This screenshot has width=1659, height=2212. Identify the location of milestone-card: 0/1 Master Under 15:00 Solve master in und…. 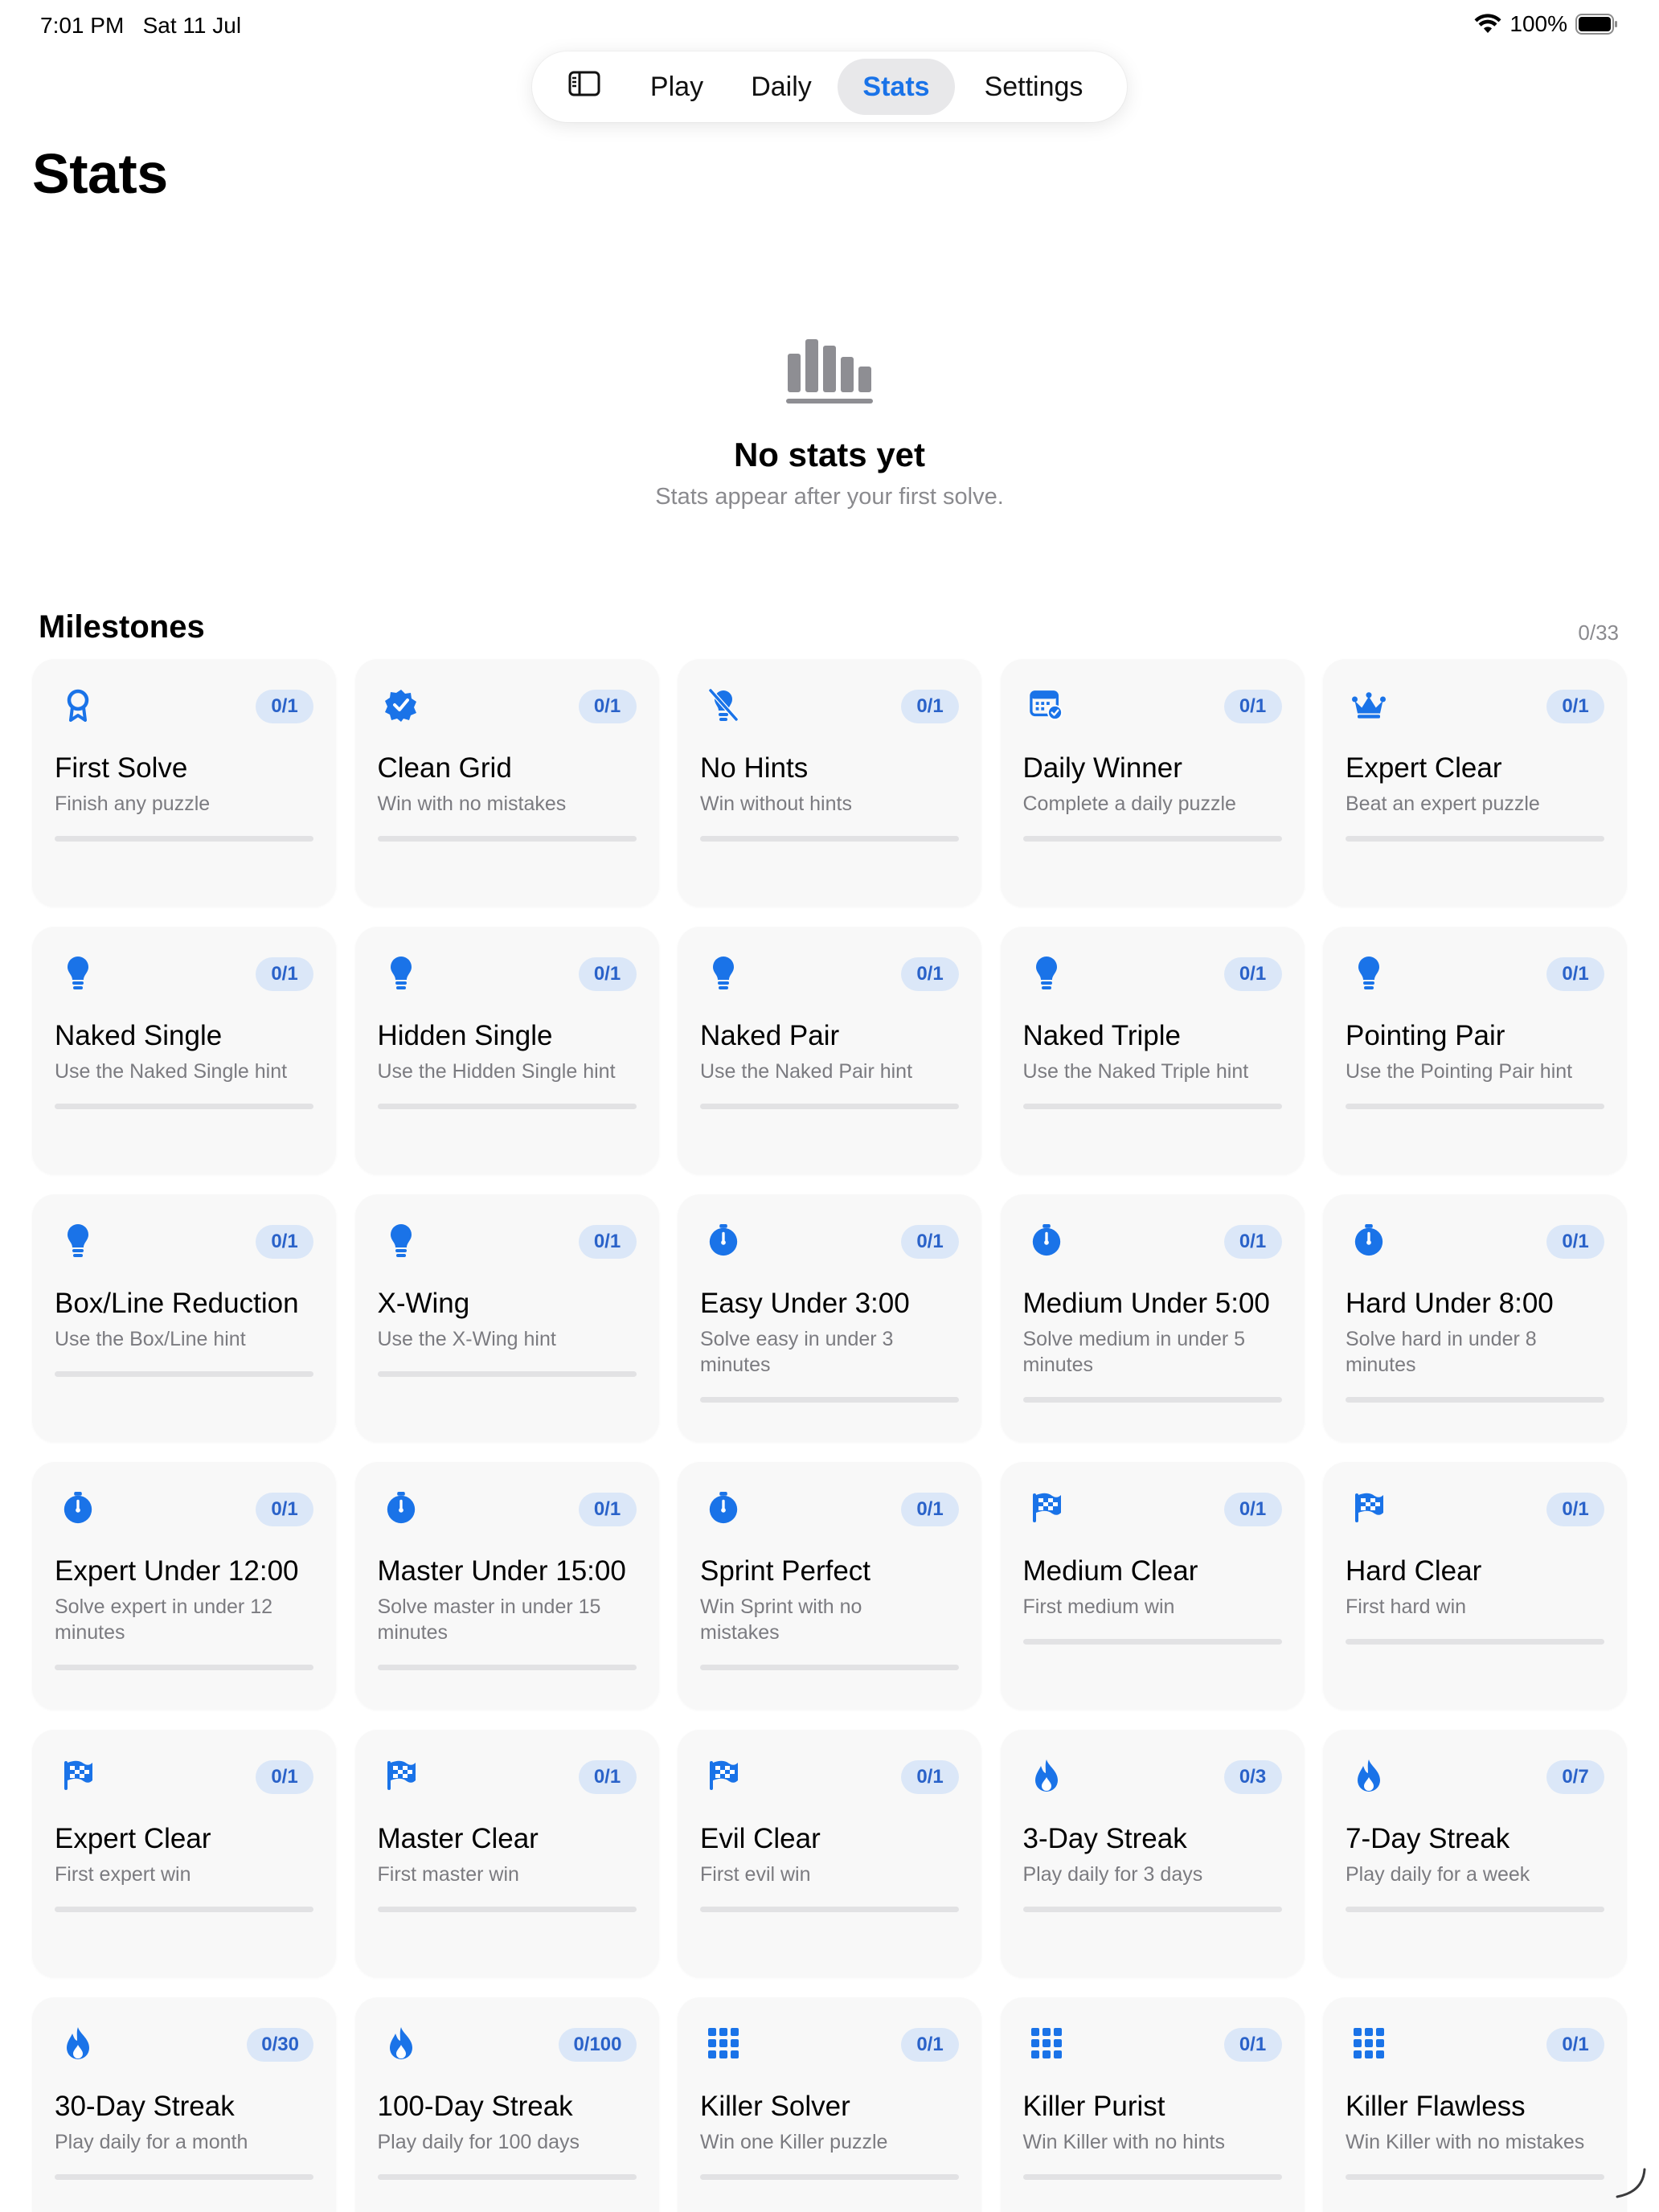
(507, 1586).